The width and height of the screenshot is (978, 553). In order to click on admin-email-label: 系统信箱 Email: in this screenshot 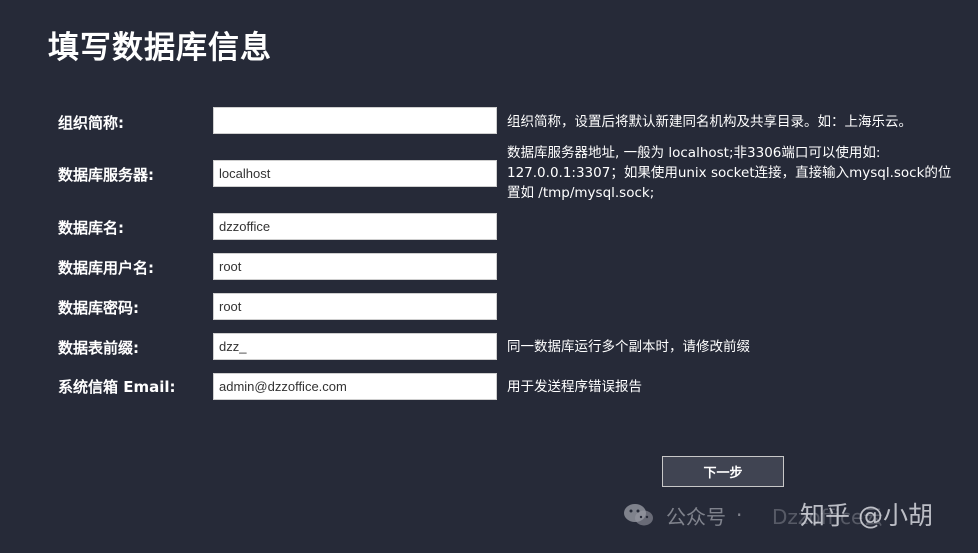, I will do `click(117, 387)`.